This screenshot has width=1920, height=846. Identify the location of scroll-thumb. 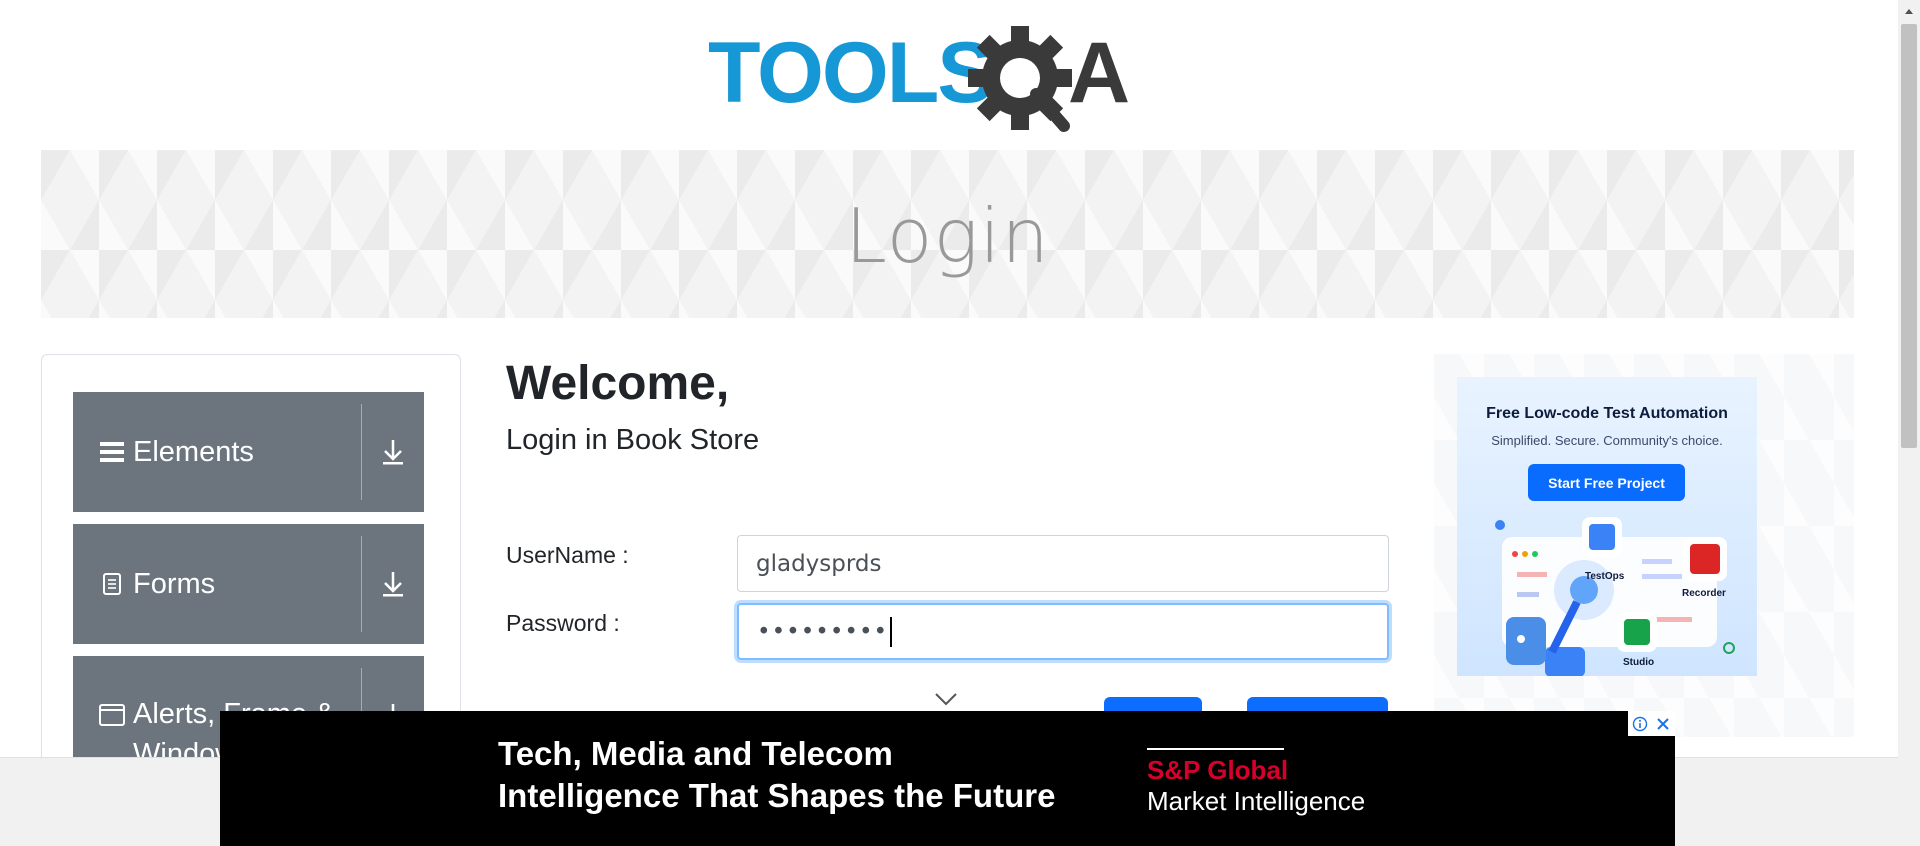
(1909, 236).